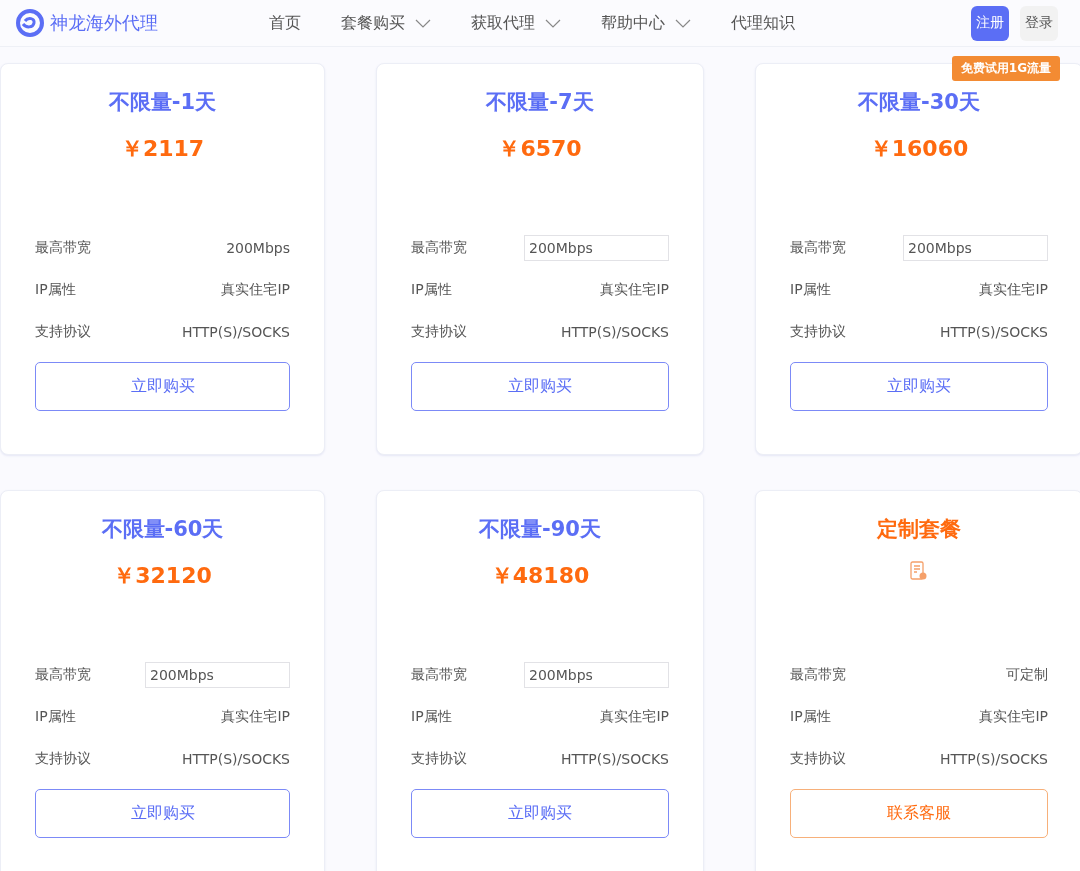 The image size is (1080, 871). What do you see at coordinates (540, 529) in the screenshot?
I see `plan-title: 不限量-90天` at bounding box center [540, 529].